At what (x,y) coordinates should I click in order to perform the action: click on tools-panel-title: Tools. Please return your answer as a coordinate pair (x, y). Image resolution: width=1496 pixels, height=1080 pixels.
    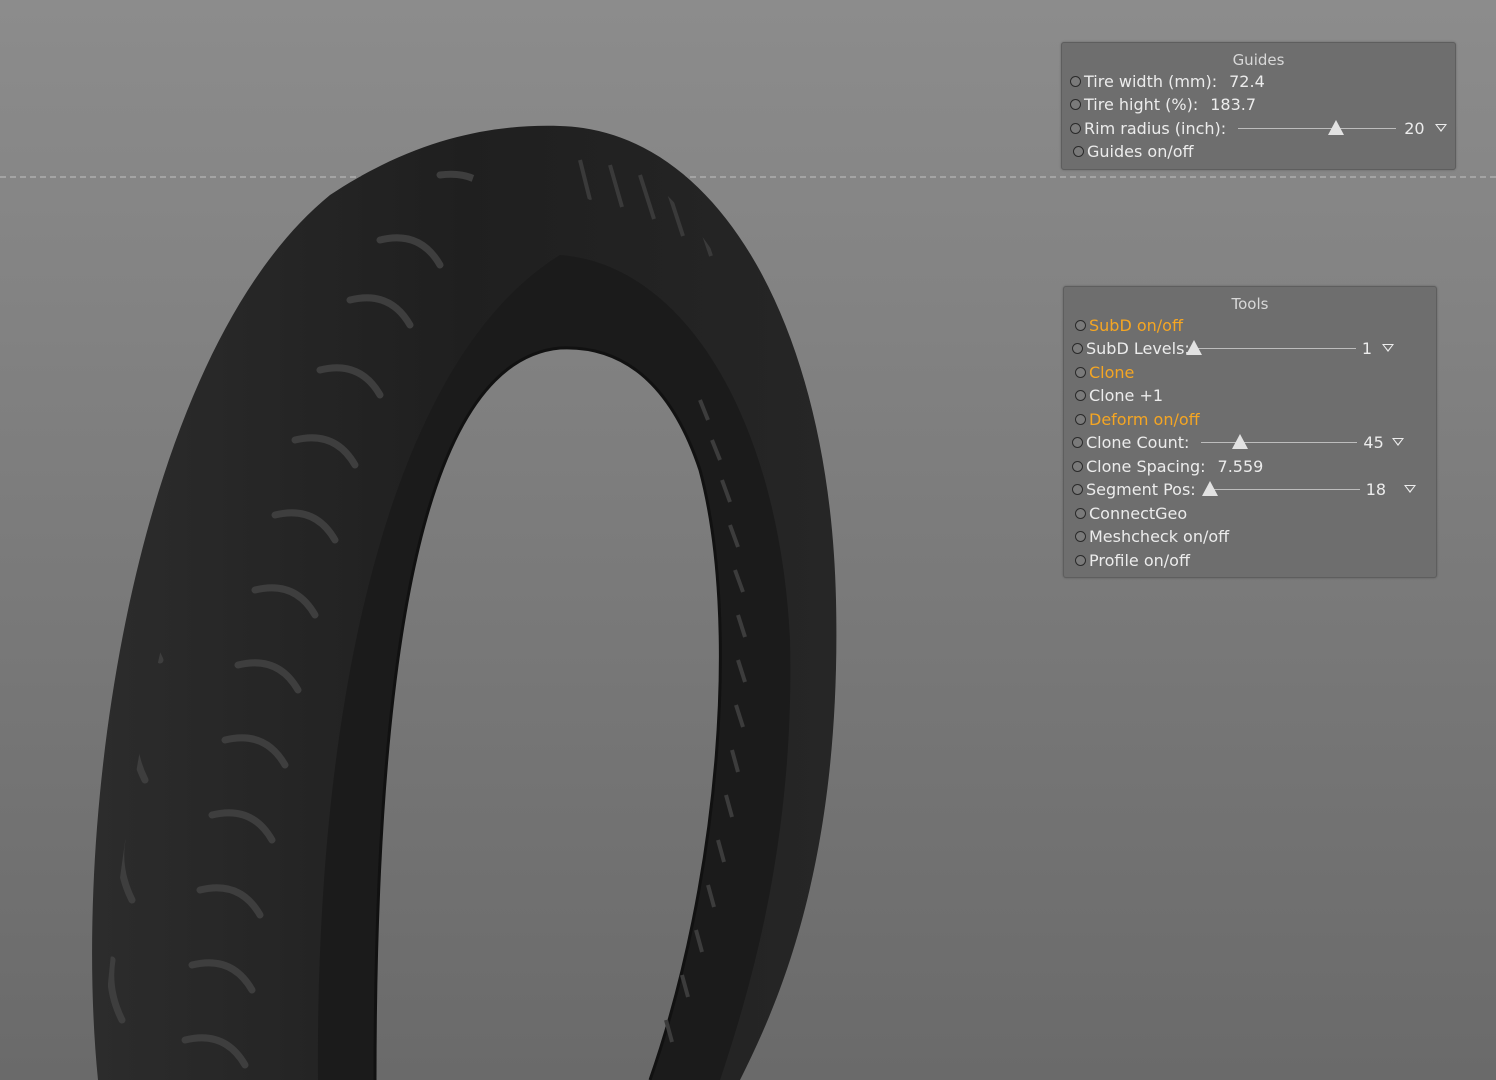
    Looking at the image, I should click on (1250, 304).